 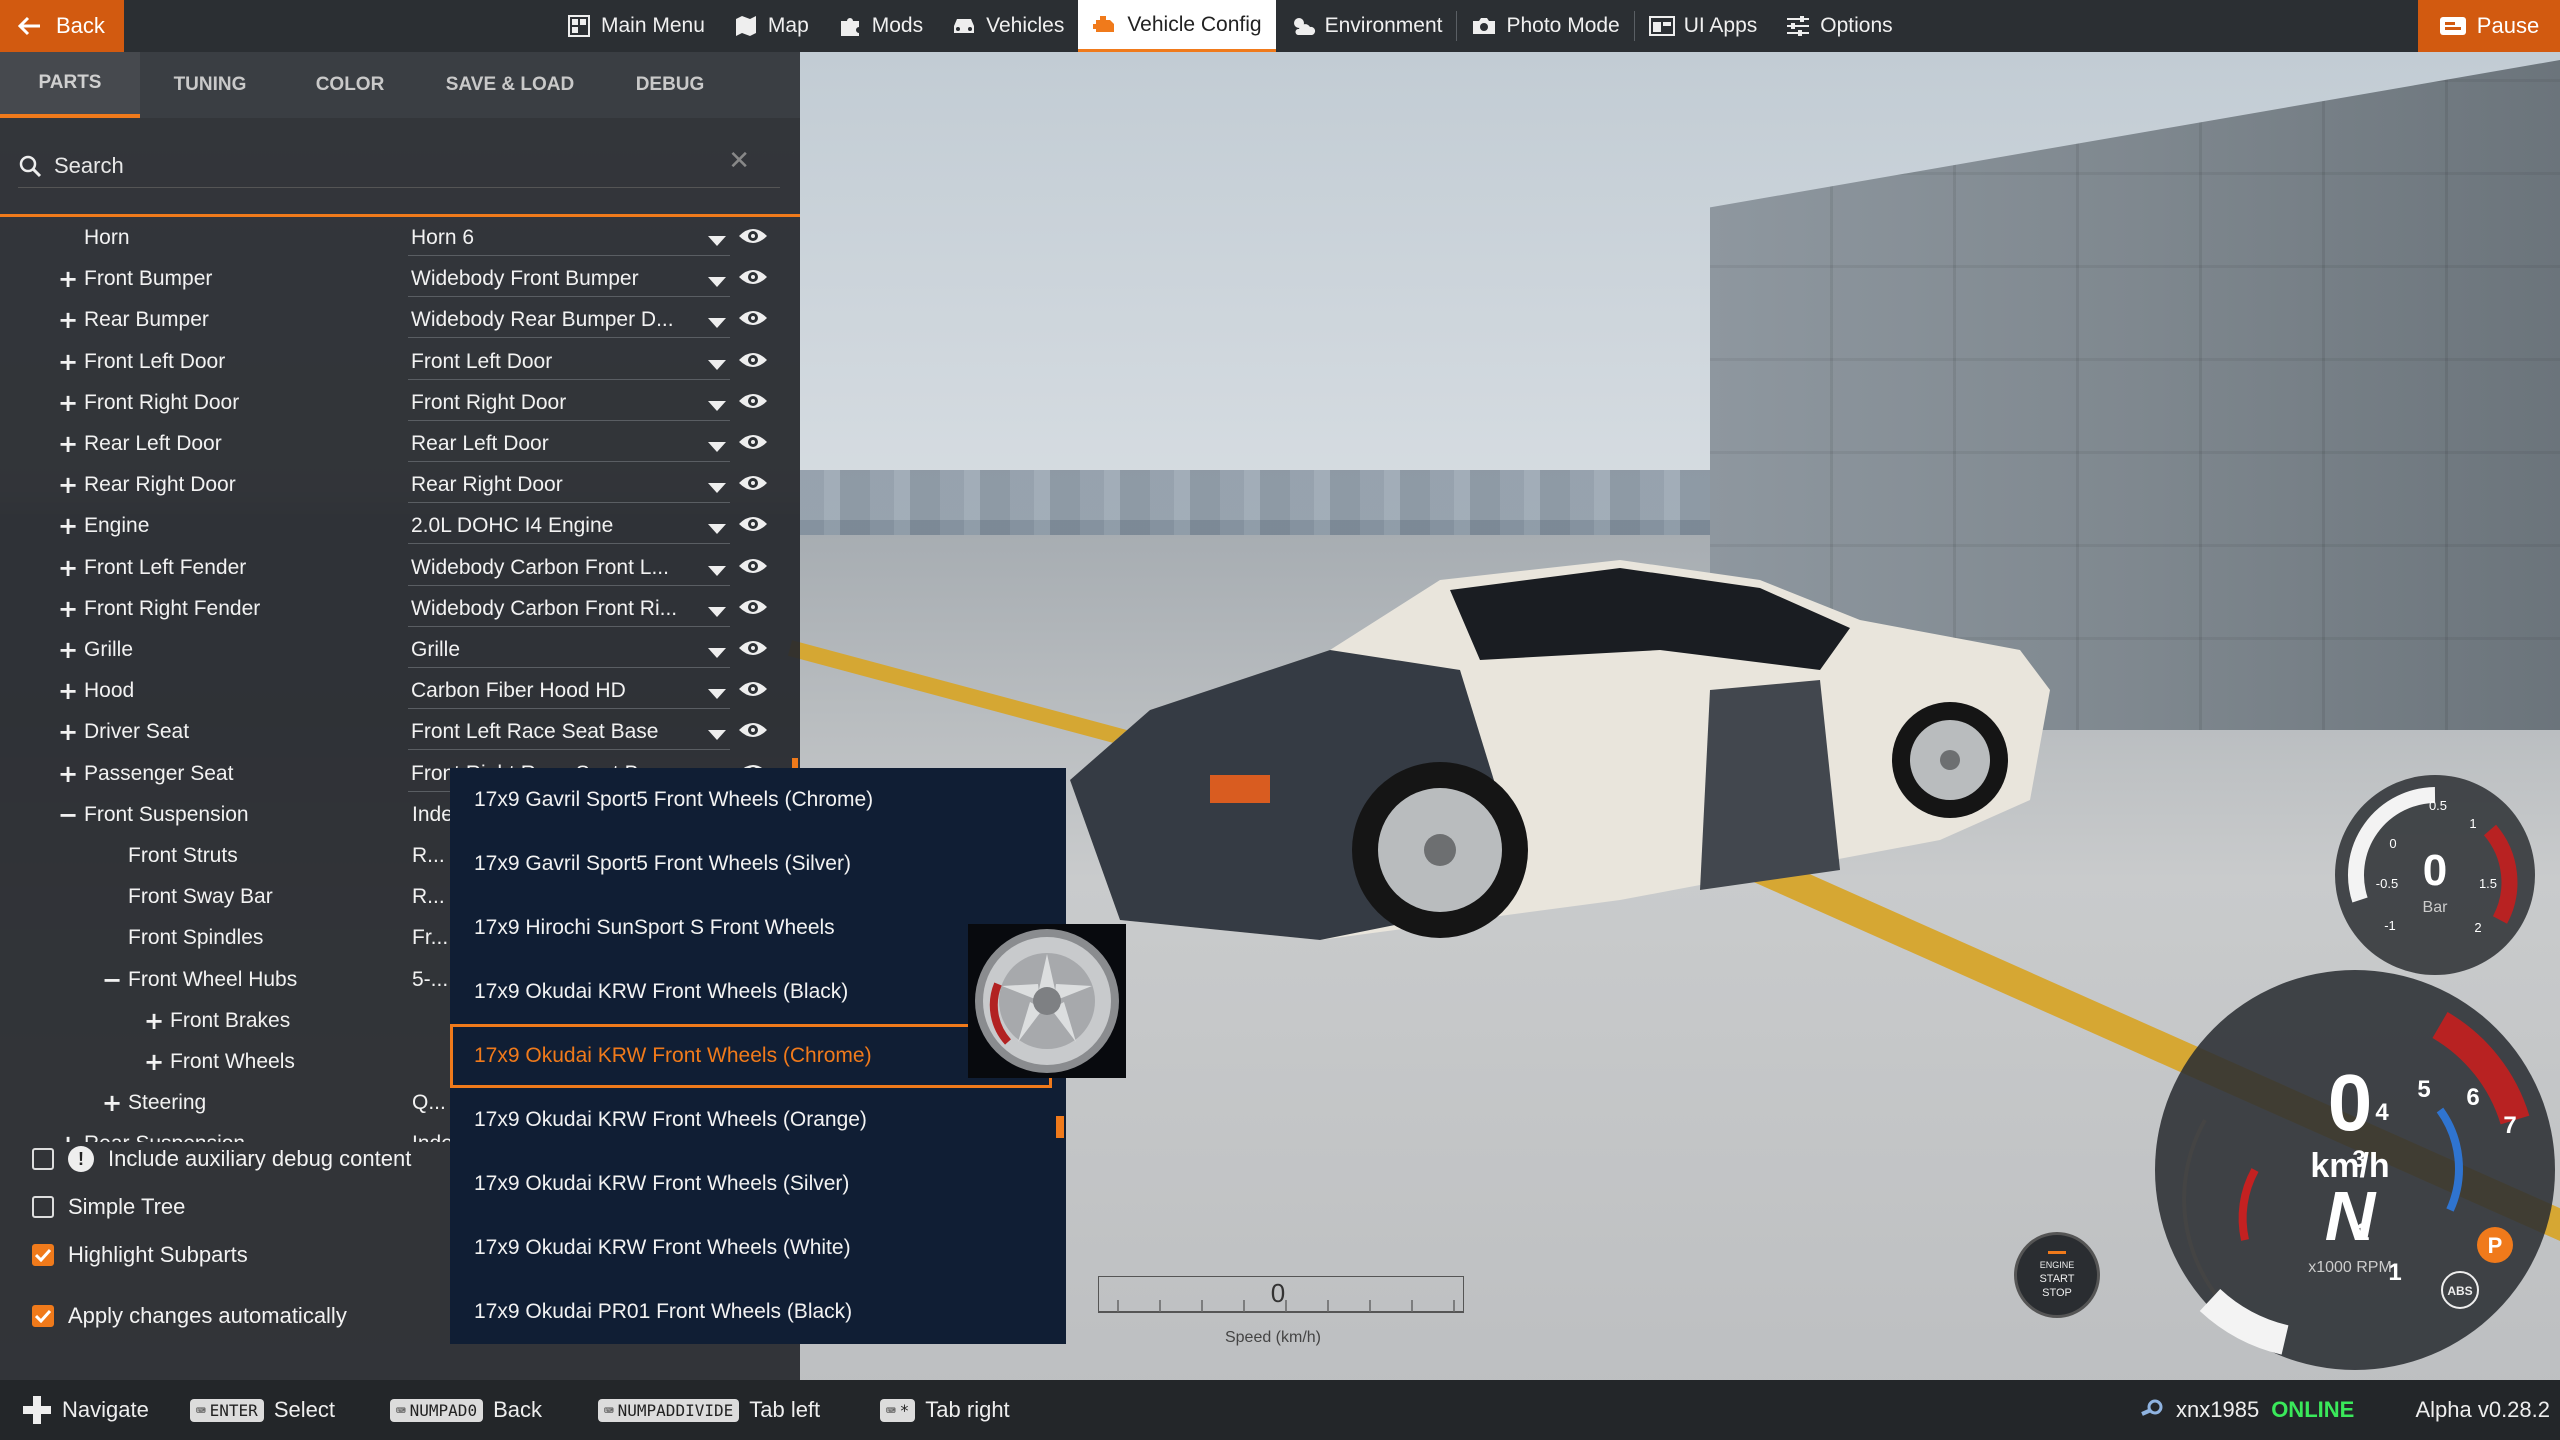 I want to click on dropdown-option: 17x9 Okudai PR01 Front Wheels (Black), so click(x=758, y=1312).